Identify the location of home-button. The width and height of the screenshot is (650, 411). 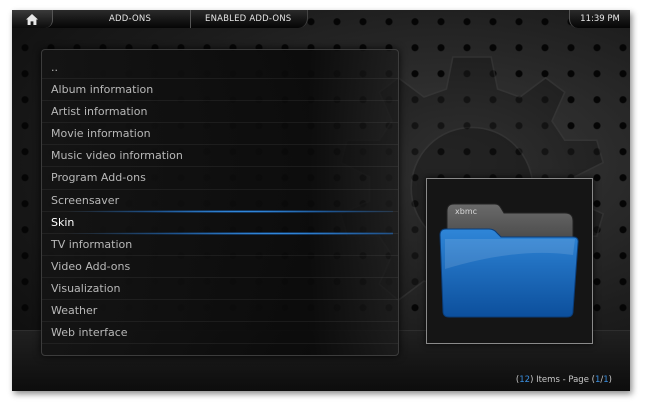
(32, 19).